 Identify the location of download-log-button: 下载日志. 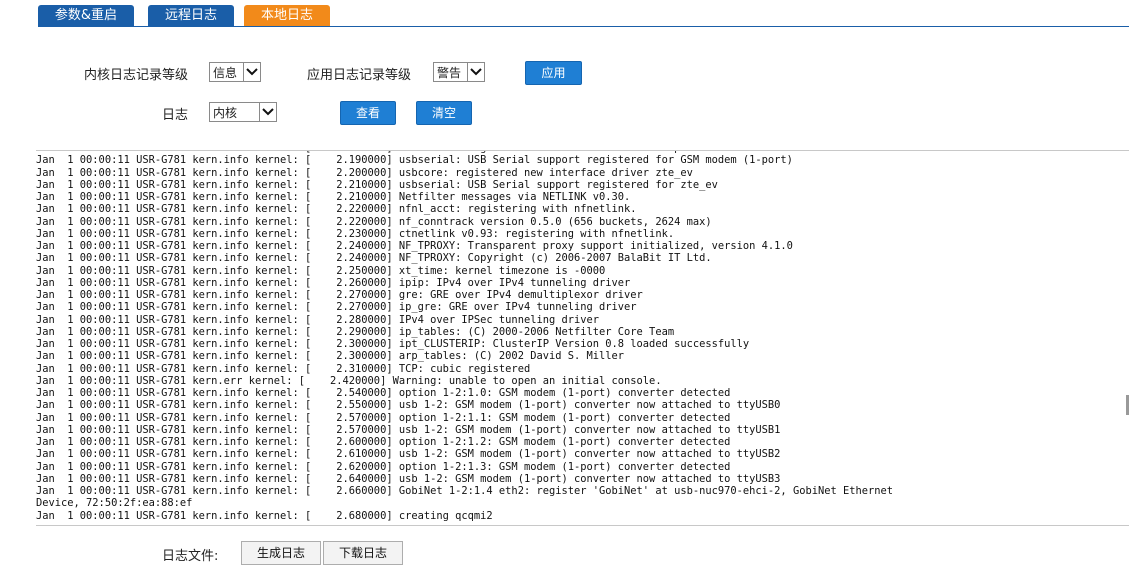
(363, 553).